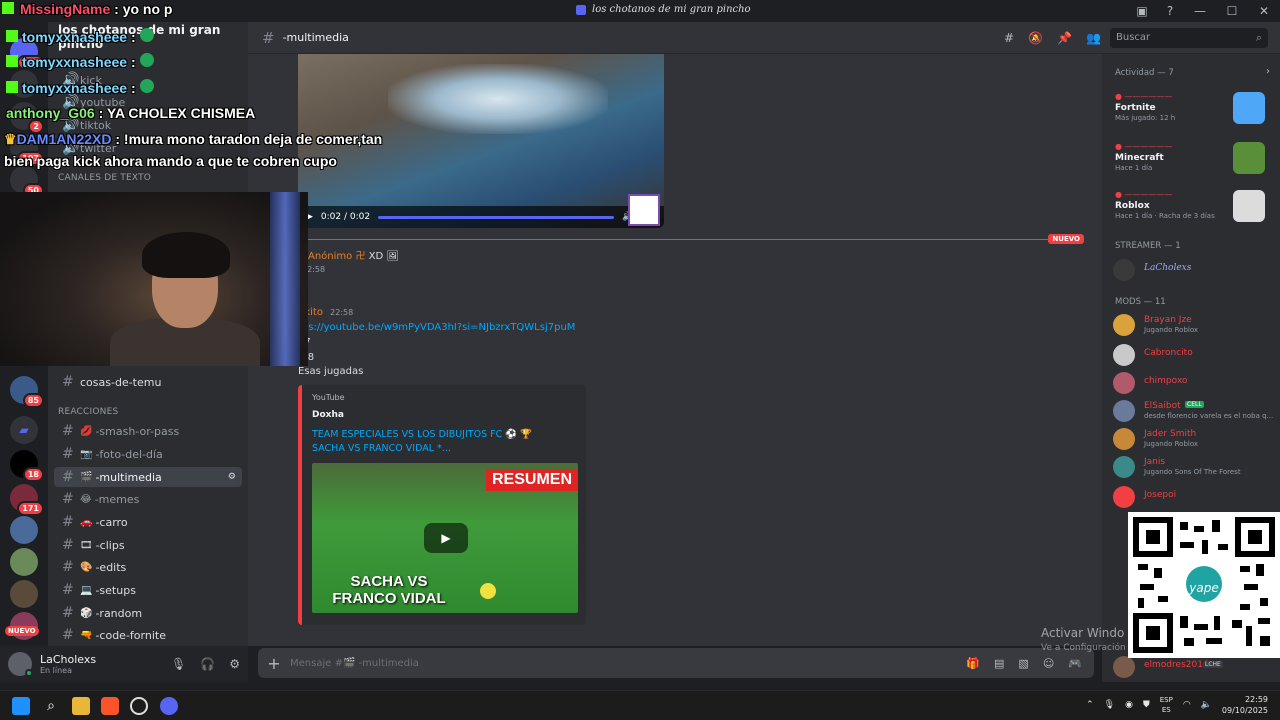 Image resolution: width=1280 pixels, height=720 pixels. Describe the element at coordinates (1035, 38) in the screenshot. I see `mute-bell-icon: 🔕` at that location.